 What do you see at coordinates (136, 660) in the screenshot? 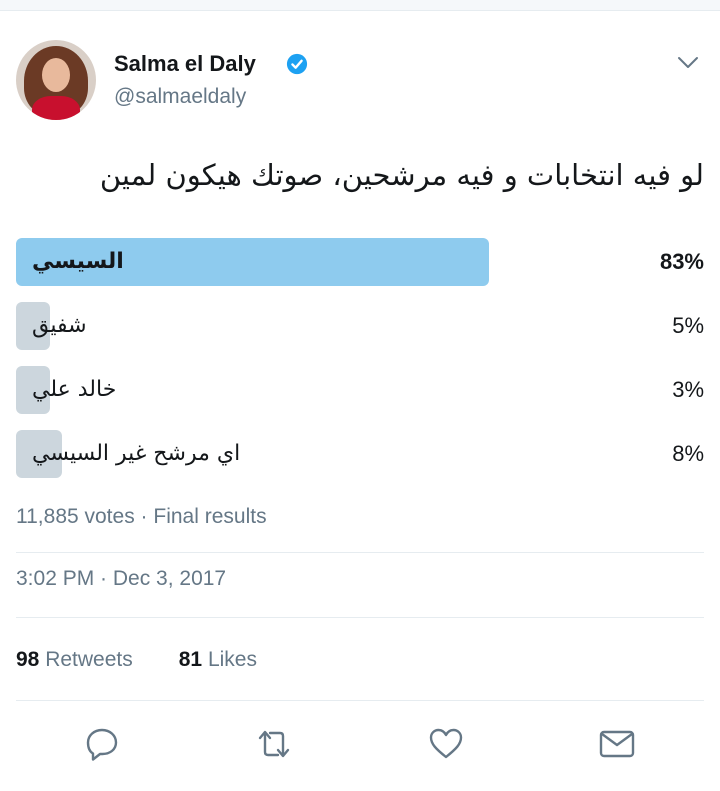
I see `engagement-stats: 98 Retweets 81 Likes` at bounding box center [136, 660].